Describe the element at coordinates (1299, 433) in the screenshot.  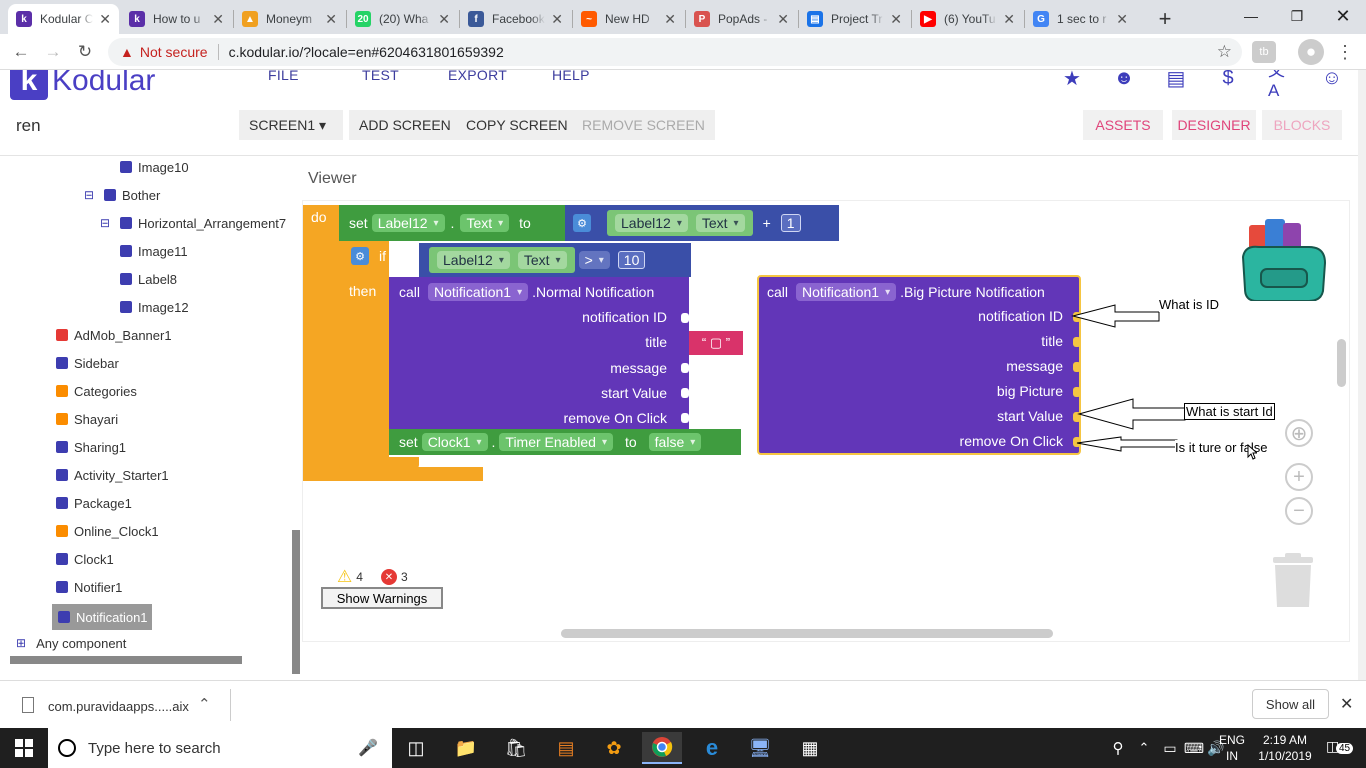
I see `recenter-icon: ⊕` at that location.